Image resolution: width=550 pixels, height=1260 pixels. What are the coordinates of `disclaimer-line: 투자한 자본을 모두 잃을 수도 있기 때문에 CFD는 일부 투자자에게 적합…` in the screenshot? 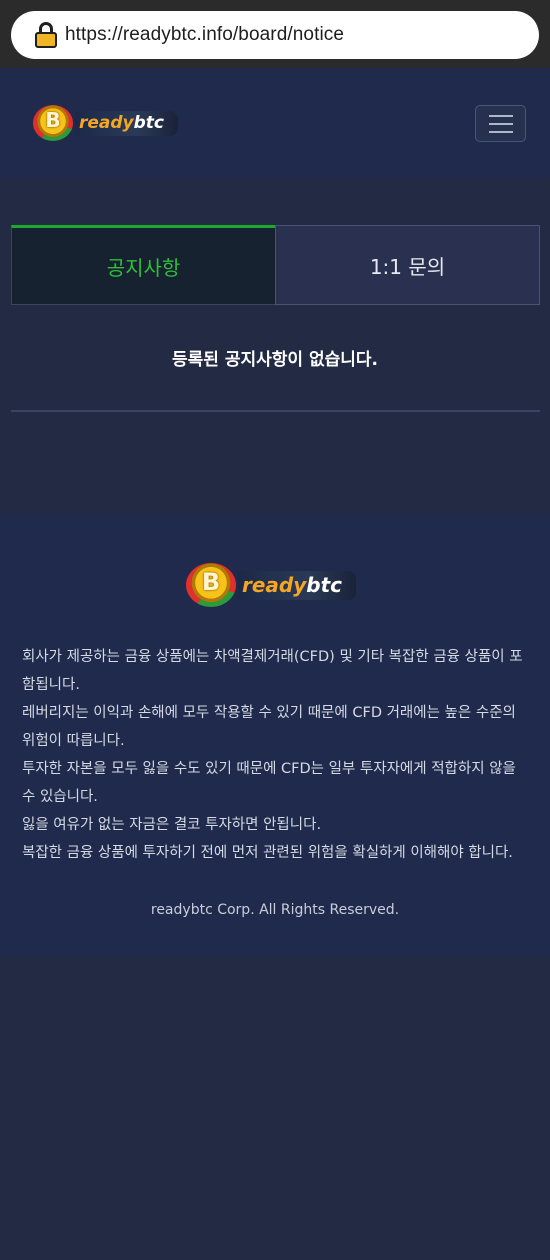 It's located at (269, 783).